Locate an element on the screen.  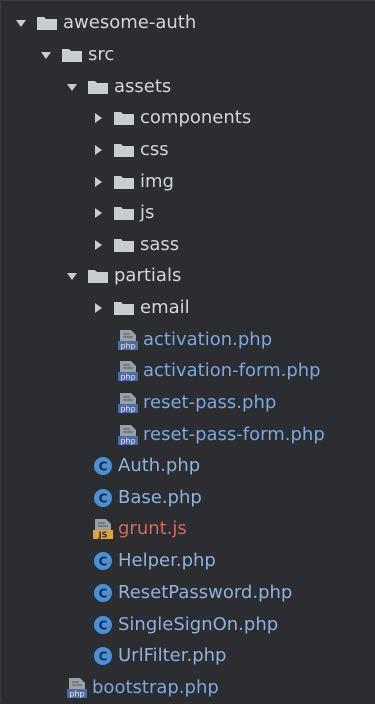
tree-item-label: components is located at coordinates (196, 117).